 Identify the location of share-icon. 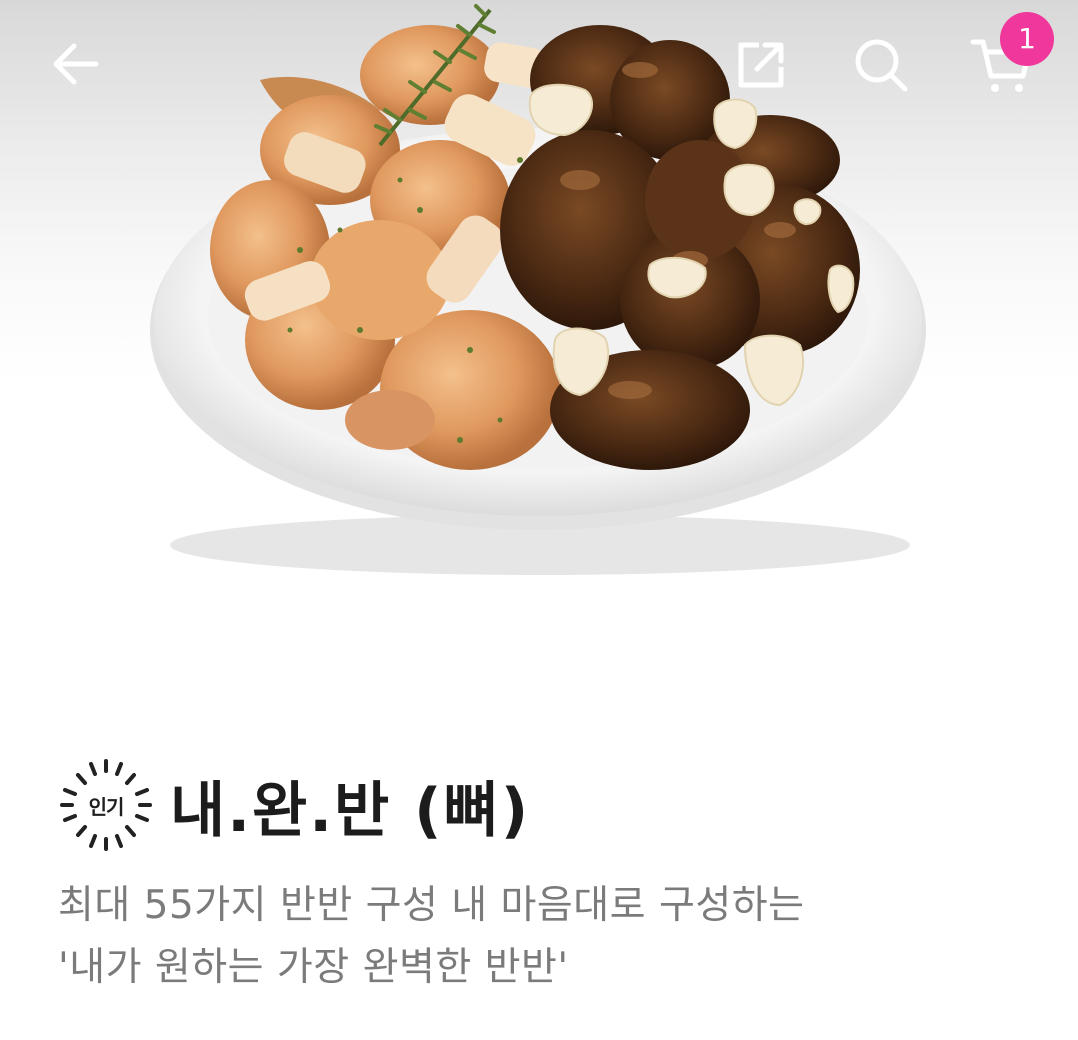
(761, 65).